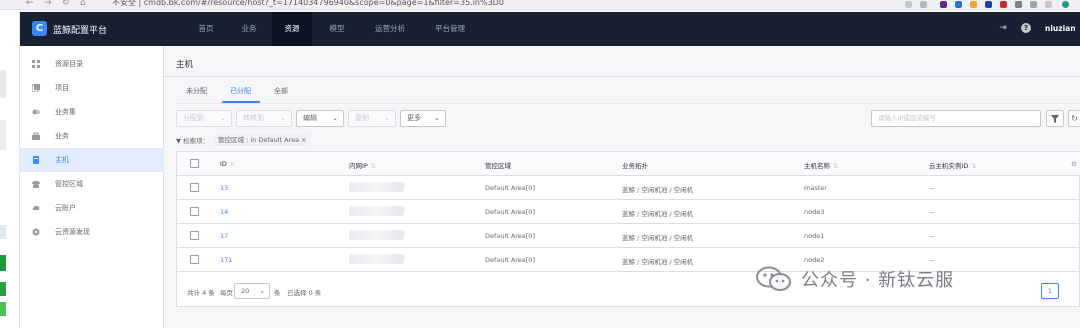 This screenshot has width=1080, height=328. Describe the element at coordinates (1048, 4) in the screenshot. I see `profile-icon` at that location.